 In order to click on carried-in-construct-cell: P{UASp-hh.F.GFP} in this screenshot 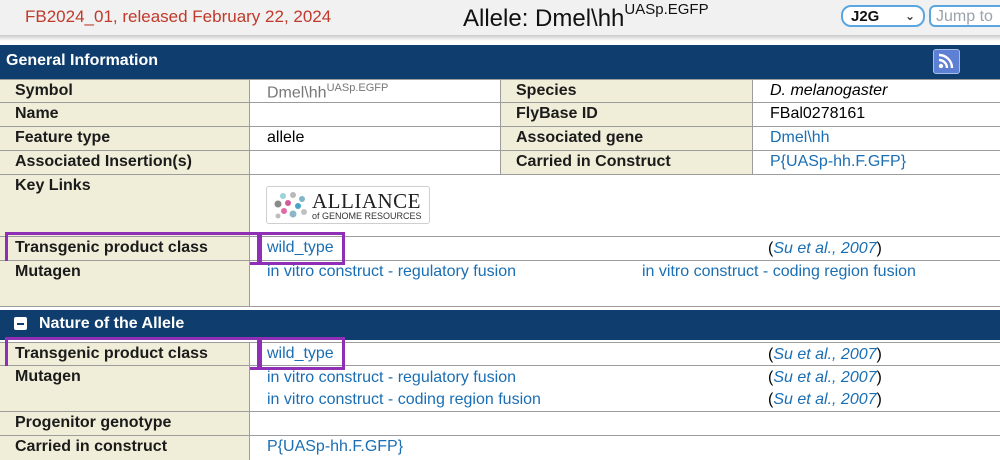, I will do `click(876, 162)`.